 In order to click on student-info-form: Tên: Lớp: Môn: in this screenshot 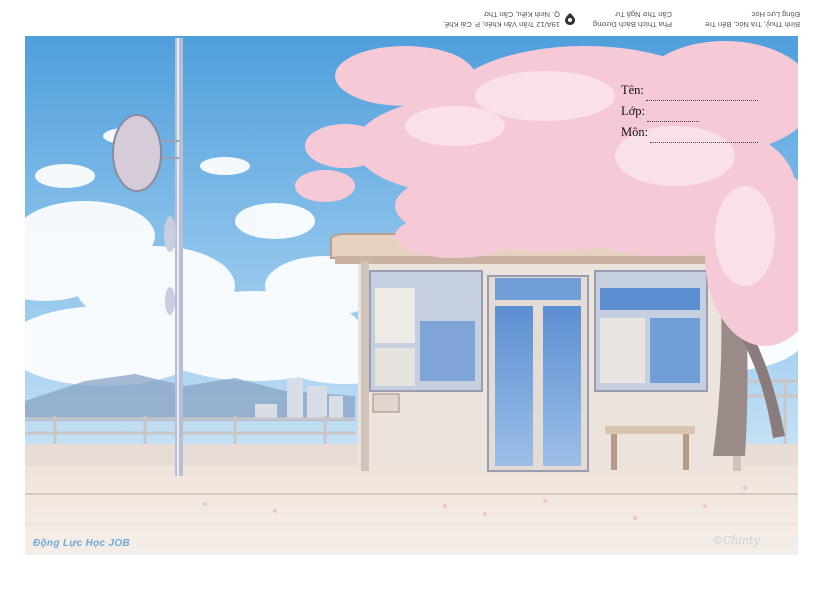, I will do `click(690, 111)`.